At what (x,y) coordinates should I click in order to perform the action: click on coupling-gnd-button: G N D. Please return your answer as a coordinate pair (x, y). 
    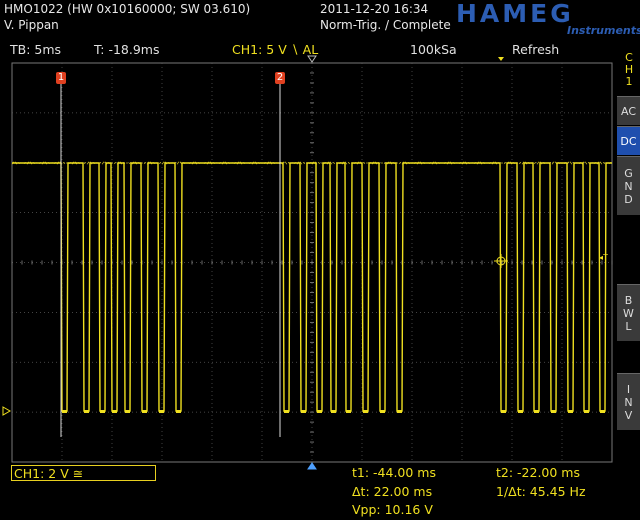
    Looking at the image, I should click on (628, 185).